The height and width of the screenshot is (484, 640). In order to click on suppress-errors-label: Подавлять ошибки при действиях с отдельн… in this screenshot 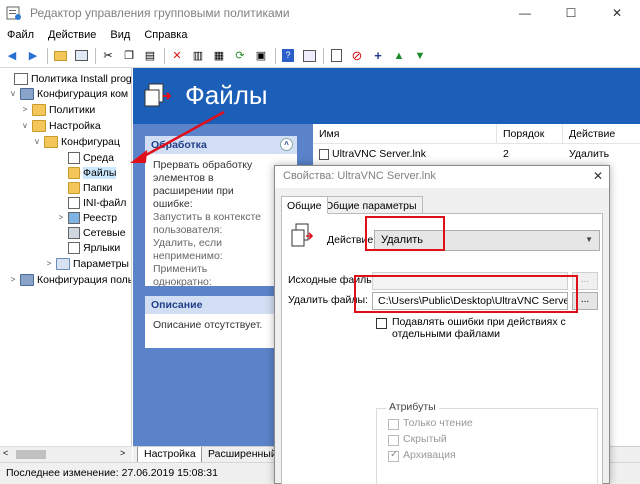, I will do `click(479, 328)`.